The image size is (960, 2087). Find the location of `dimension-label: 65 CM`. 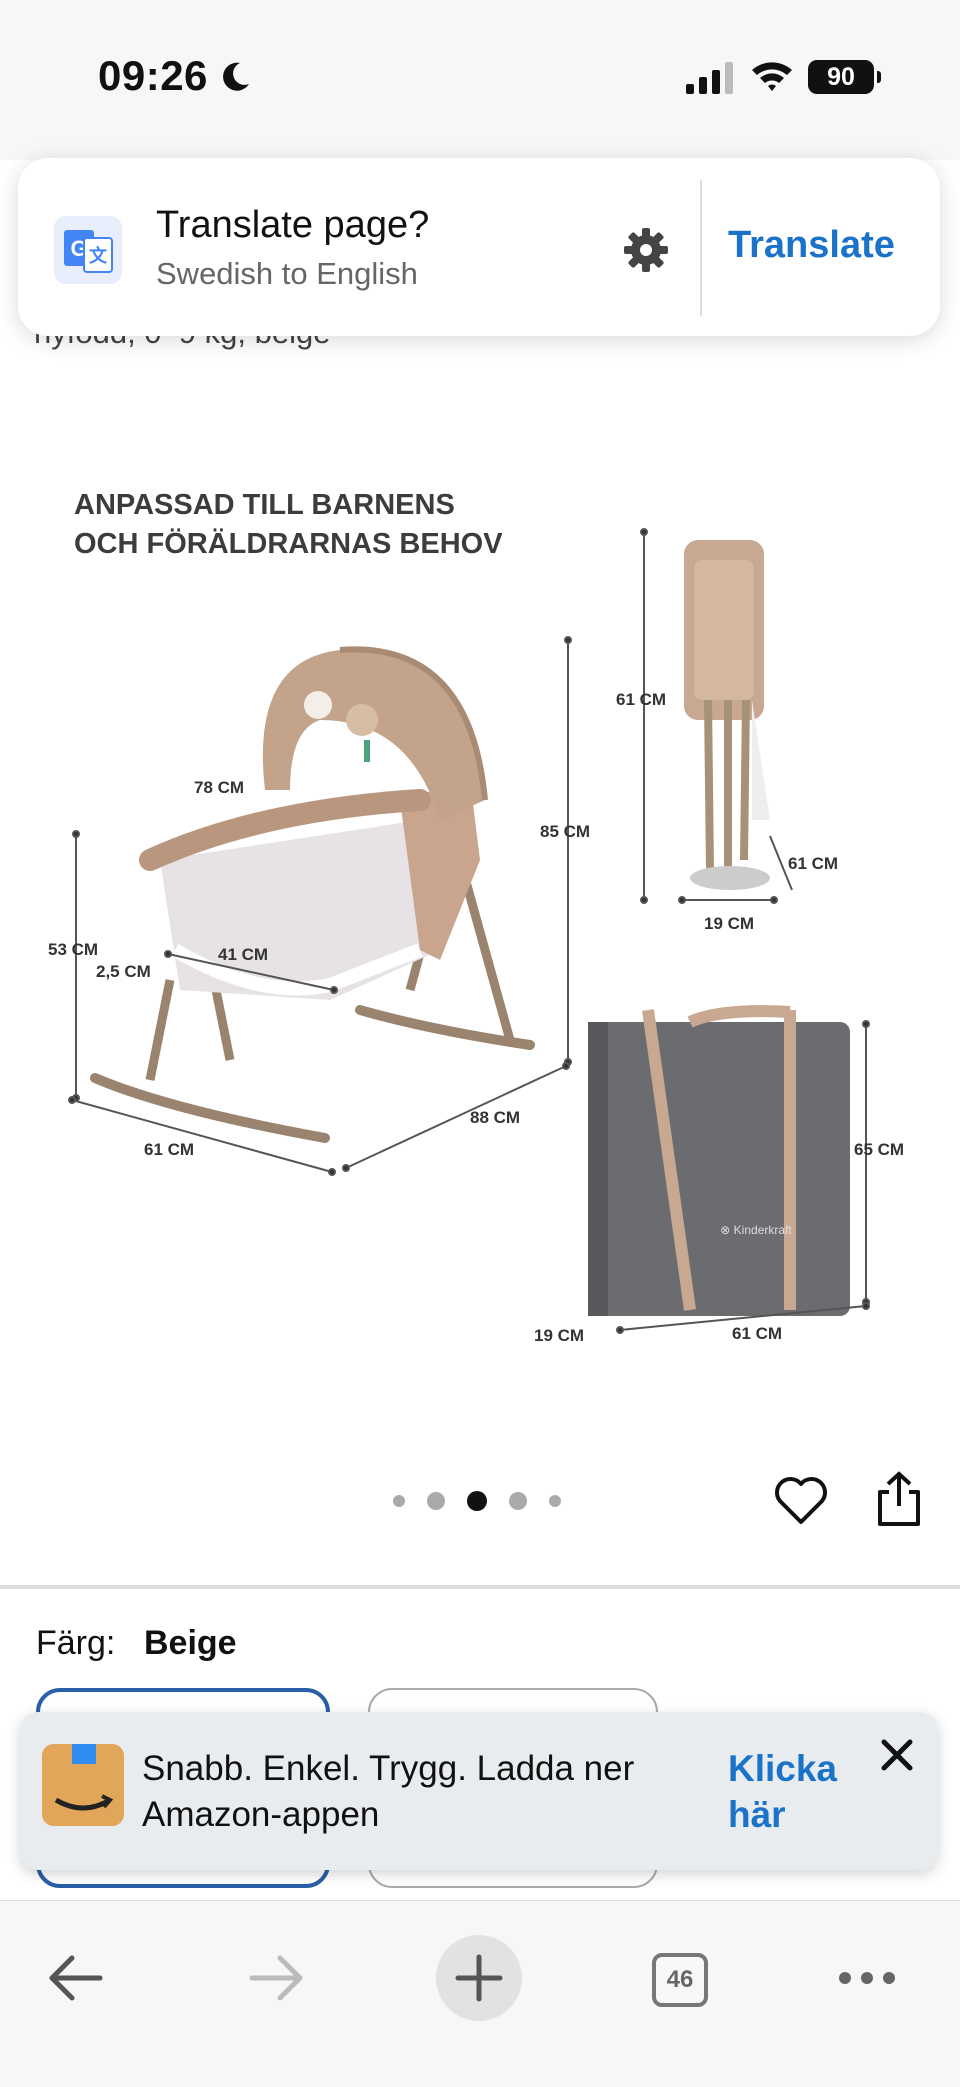

dimension-label: 65 CM is located at coordinates (879, 1149).